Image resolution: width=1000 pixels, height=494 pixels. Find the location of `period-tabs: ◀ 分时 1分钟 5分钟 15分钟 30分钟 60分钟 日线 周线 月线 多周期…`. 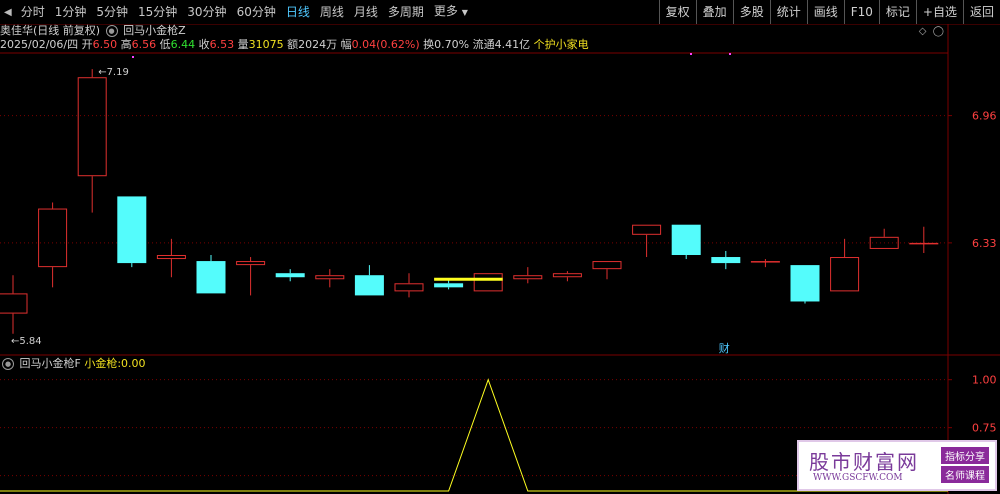

period-tabs: ◀ 分时 1分钟 5分钟 15分钟 30分钟 60分钟 日线 周线 月线 多周期… is located at coordinates (236, 12).